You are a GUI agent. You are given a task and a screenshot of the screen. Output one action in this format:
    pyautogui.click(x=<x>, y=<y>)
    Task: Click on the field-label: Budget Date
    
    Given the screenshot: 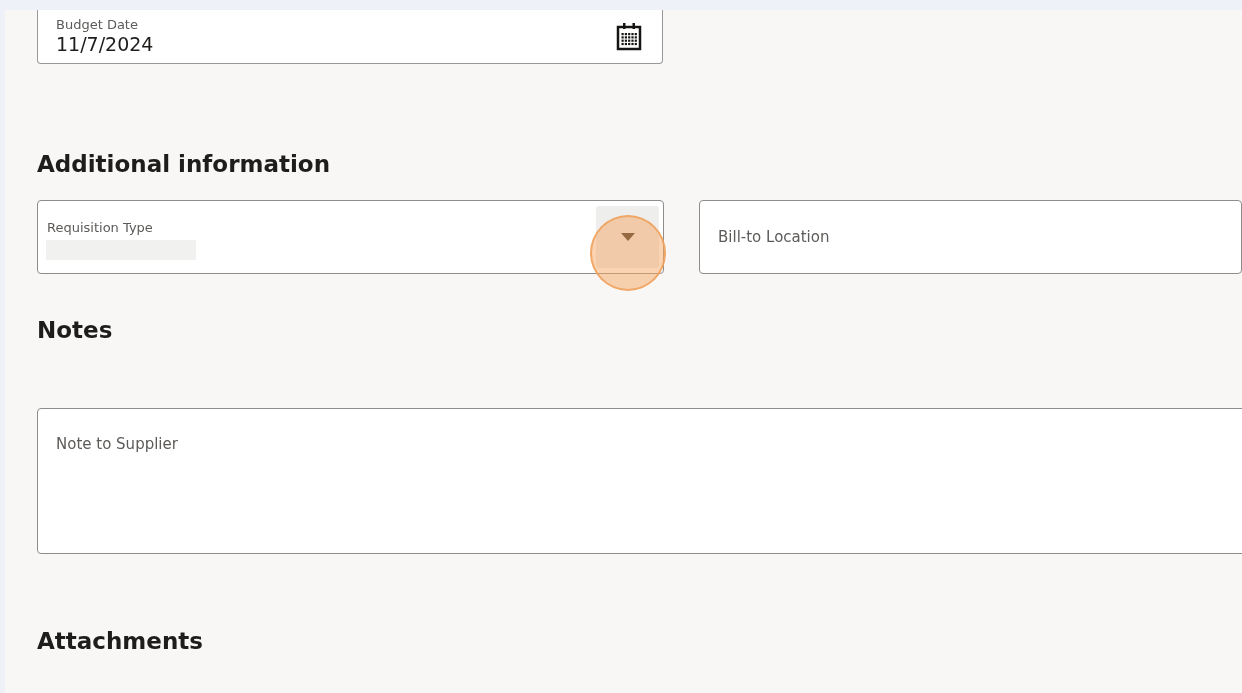 What is the action you would take?
    pyautogui.click(x=97, y=24)
    